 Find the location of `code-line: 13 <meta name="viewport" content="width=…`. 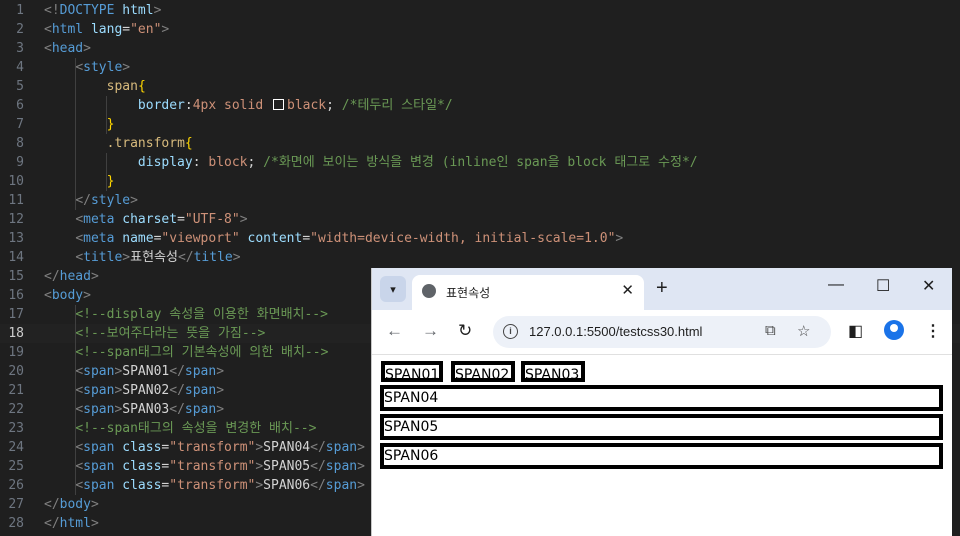

code-line: 13 <meta name="viewport" content="width=… is located at coordinates (480, 238).